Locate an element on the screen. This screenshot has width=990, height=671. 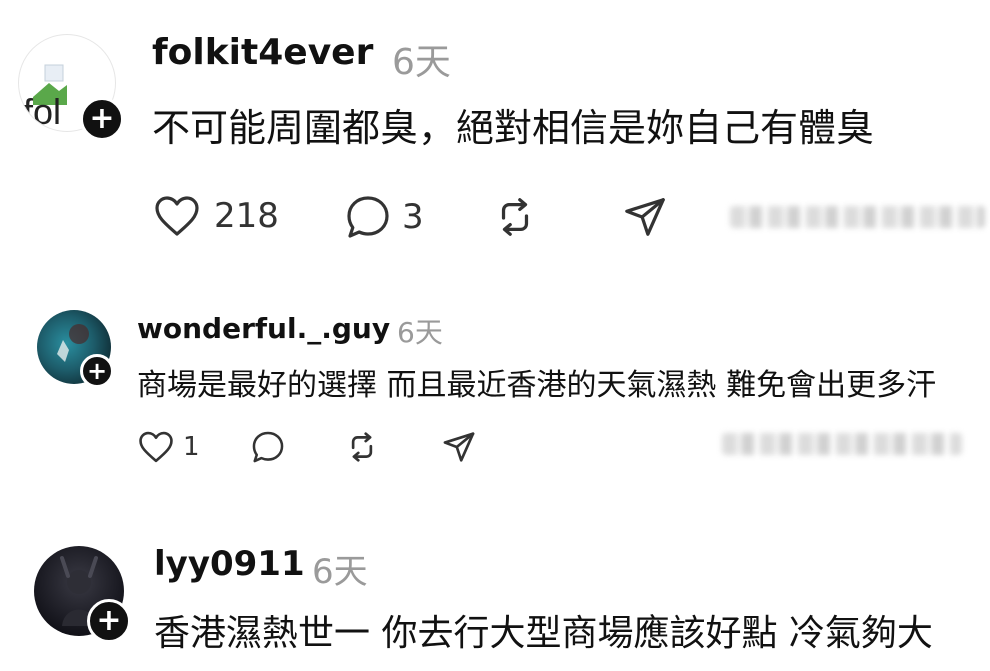
like-count: 218 is located at coordinates (246, 216).